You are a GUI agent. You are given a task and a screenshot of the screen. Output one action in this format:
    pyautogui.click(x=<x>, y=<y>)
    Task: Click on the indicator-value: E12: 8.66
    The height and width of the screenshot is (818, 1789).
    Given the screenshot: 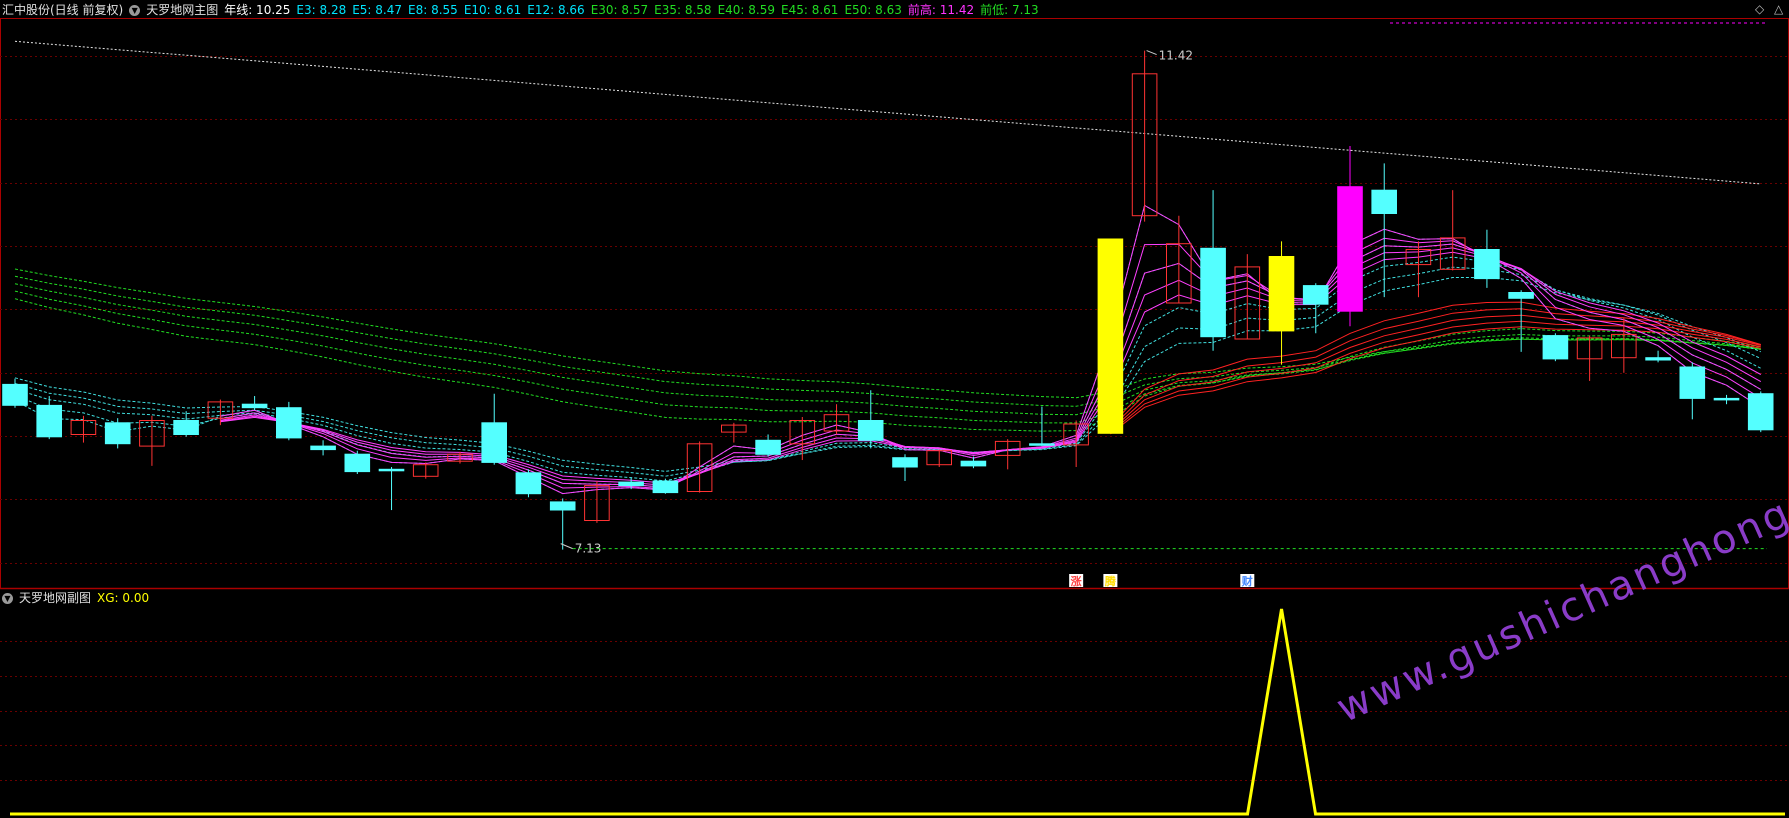 What is the action you would take?
    pyautogui.click(x=556, y=10)
    